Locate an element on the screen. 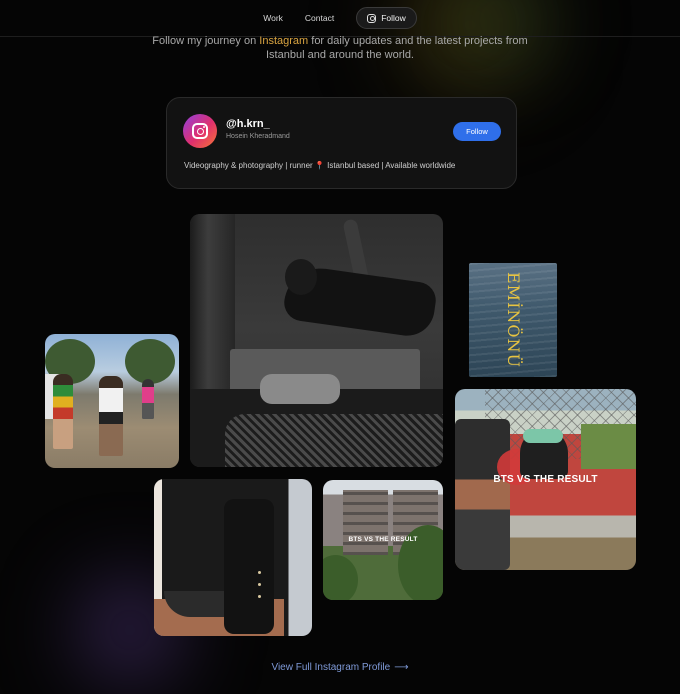 Image resolution: width=680 pixels, height=694 pixels. nav-follow-button: Follow is located at coordinates (386, 18).